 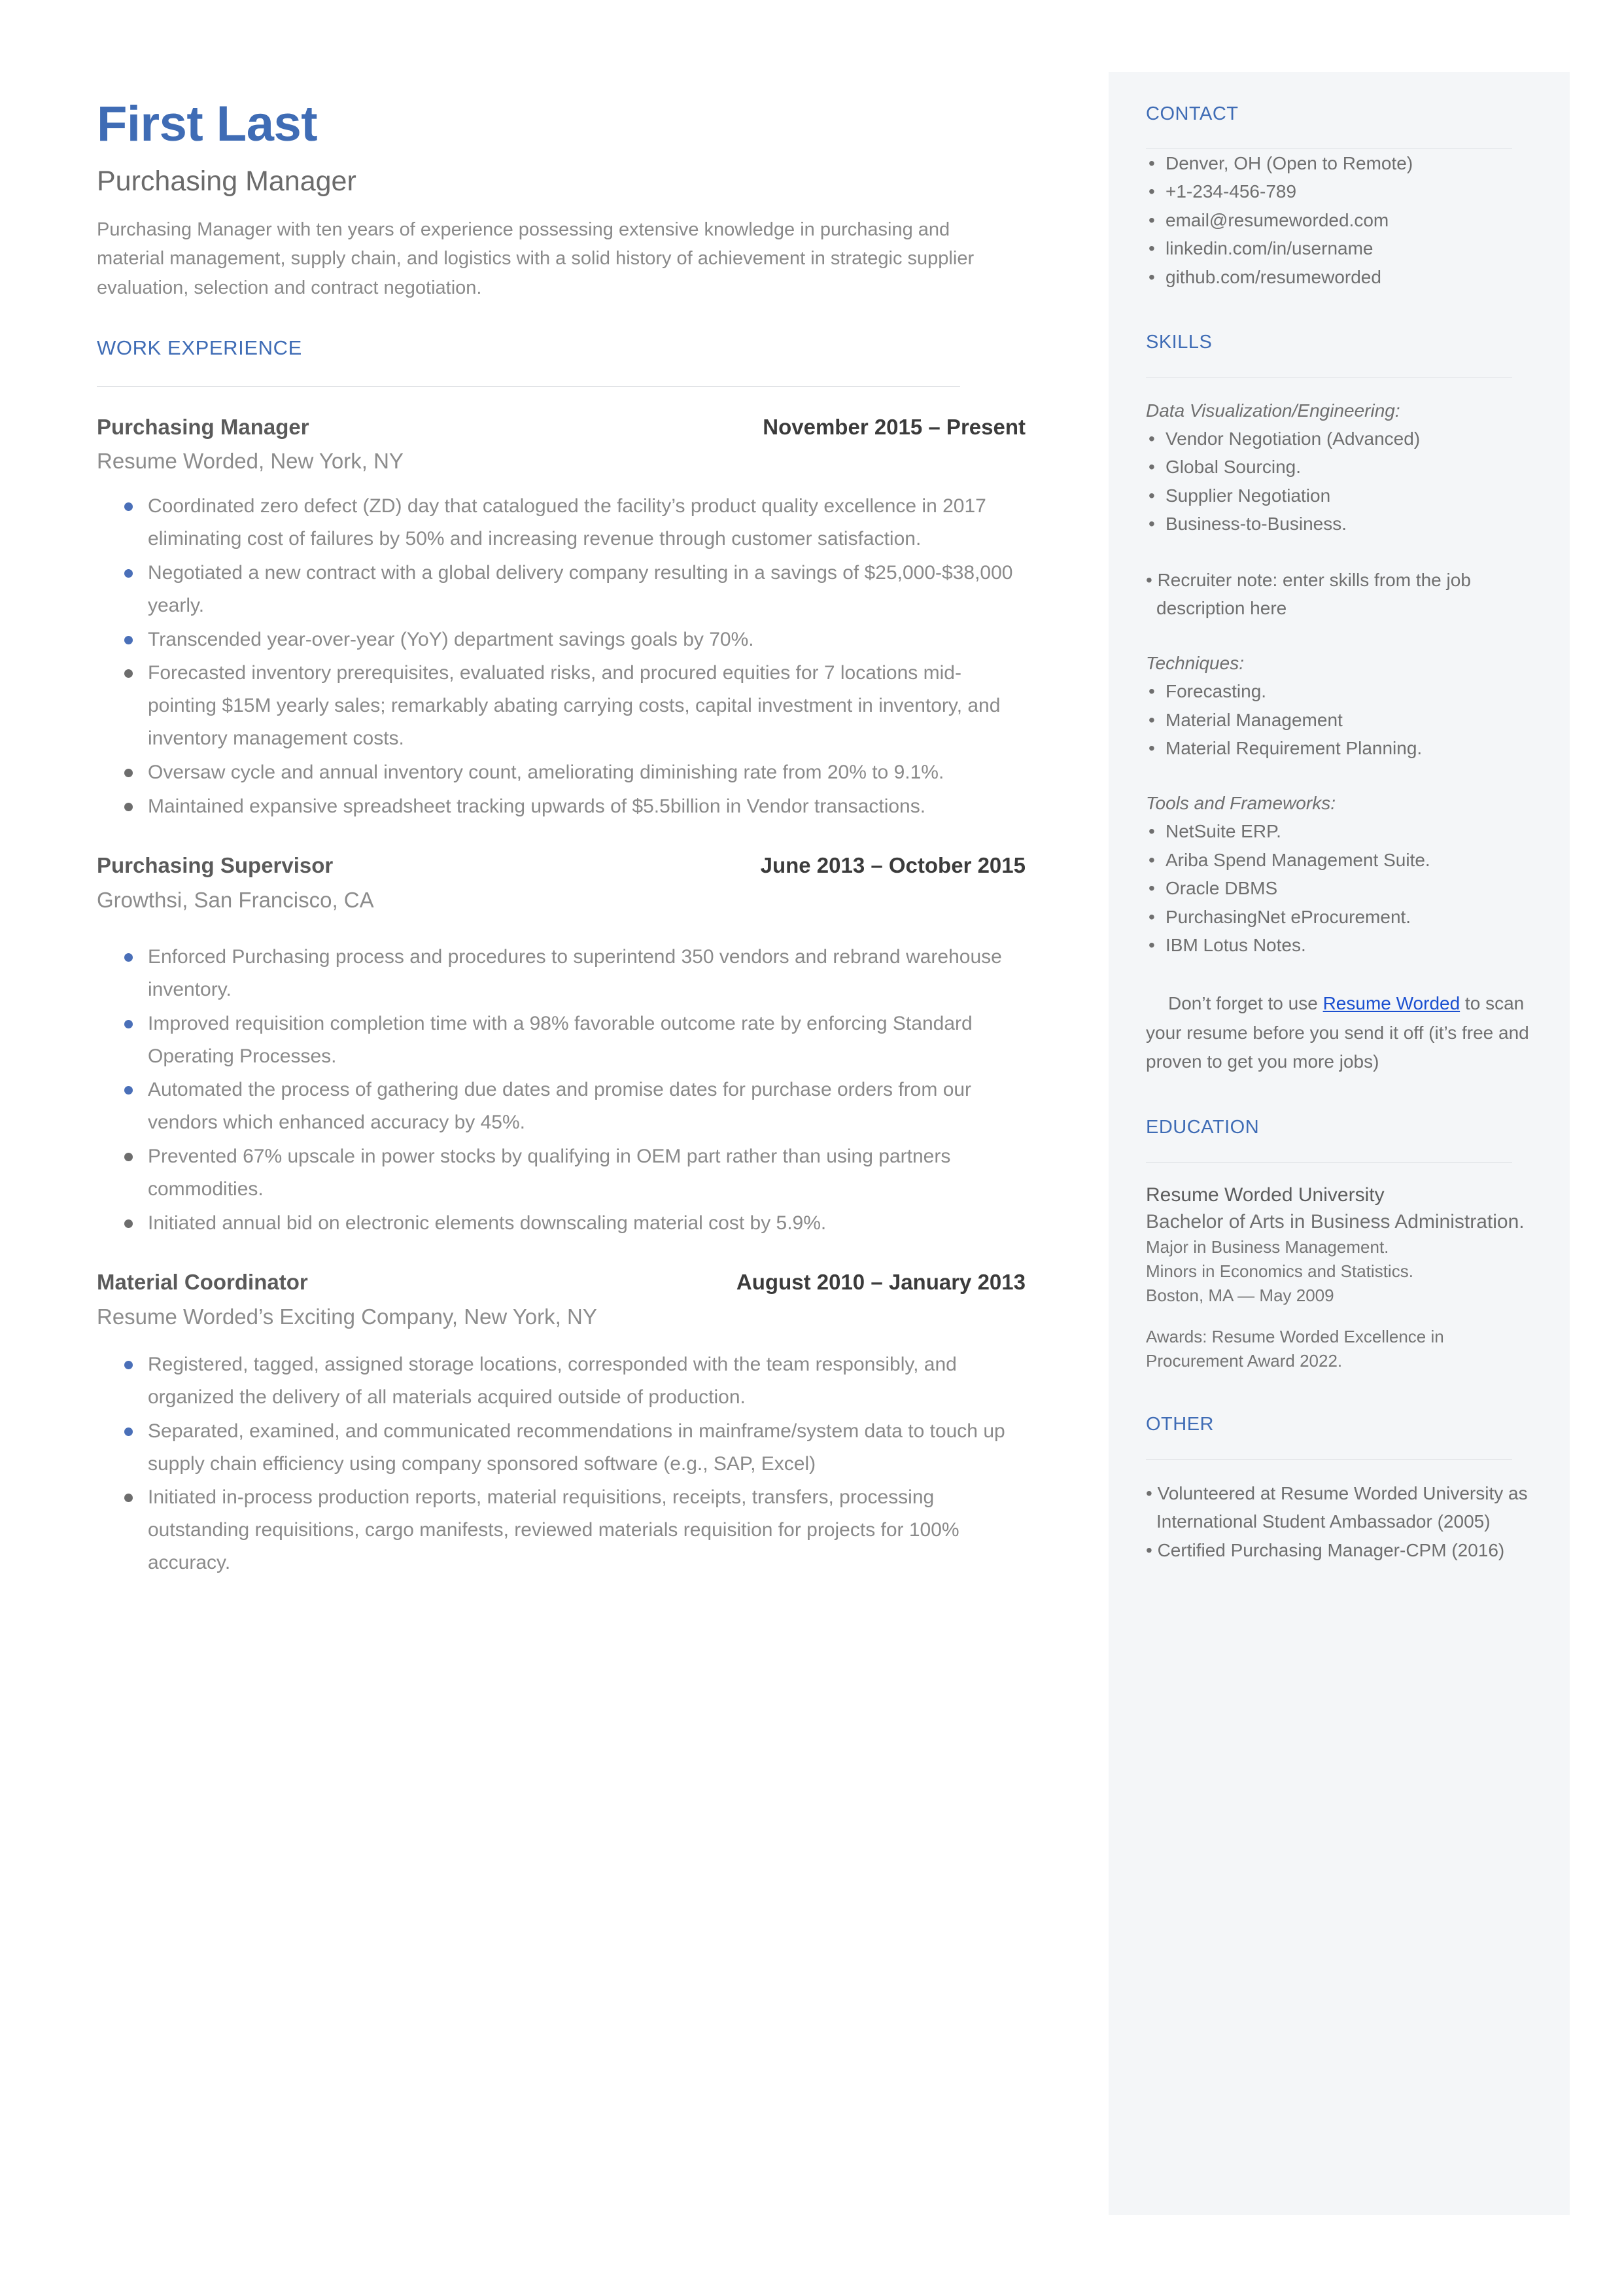 What do you see at coordinates (1203, 1127) in the screenshot?
I see `section-heading-education: EDUCATION` at bounding box center [1203, 1127].